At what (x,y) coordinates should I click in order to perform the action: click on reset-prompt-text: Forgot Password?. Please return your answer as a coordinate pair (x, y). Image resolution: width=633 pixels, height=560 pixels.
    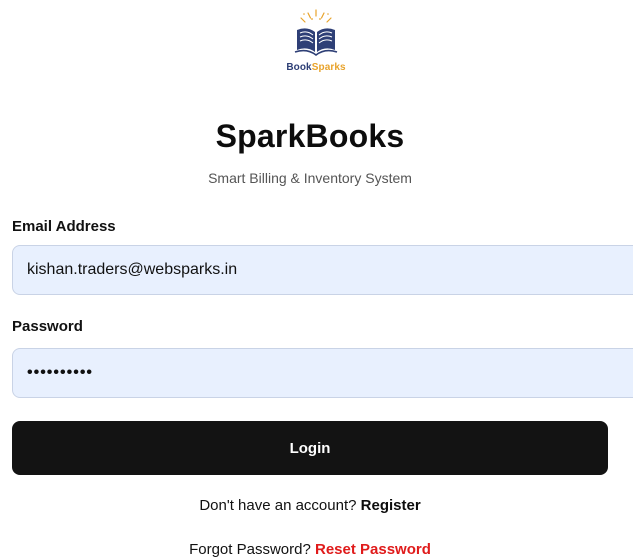
    Looking at the image, I should click on (250, 549).